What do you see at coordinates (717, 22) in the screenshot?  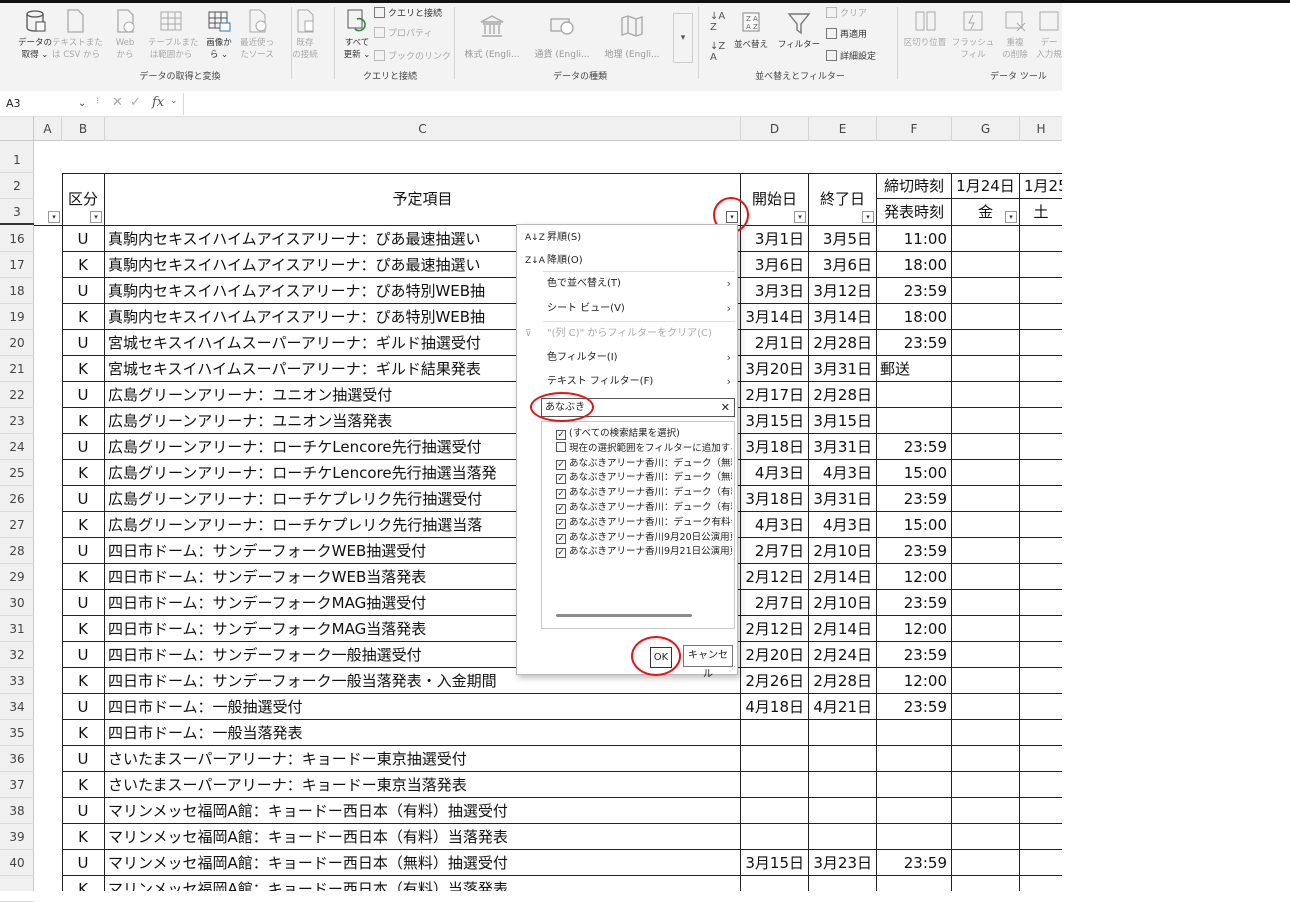 I see `sort-az-icon: ↓A Z` at bounding box center [717, 22].